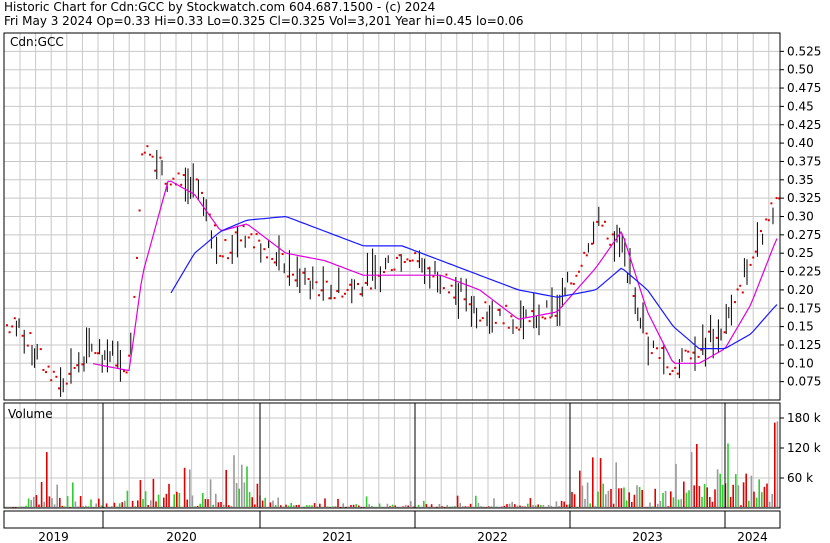  I want to click on year-label-2019: 2019, so click(53, 536).